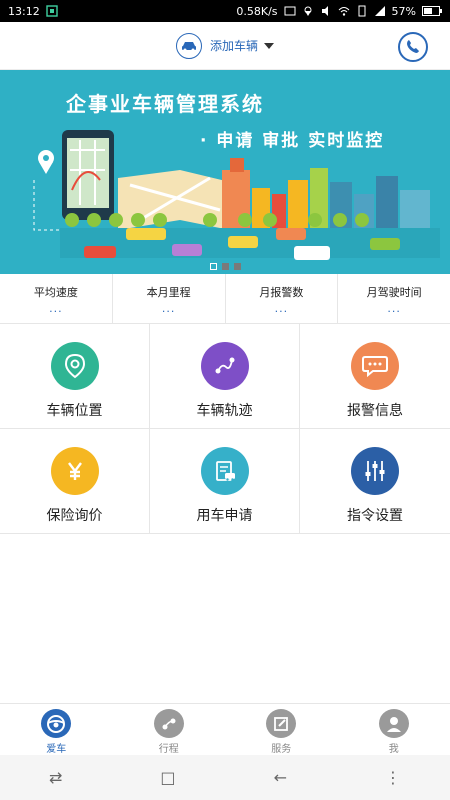 This screenshot has width=450, height=800. I want to click on feature-label: 车辆轨迹, so click(224, 411).